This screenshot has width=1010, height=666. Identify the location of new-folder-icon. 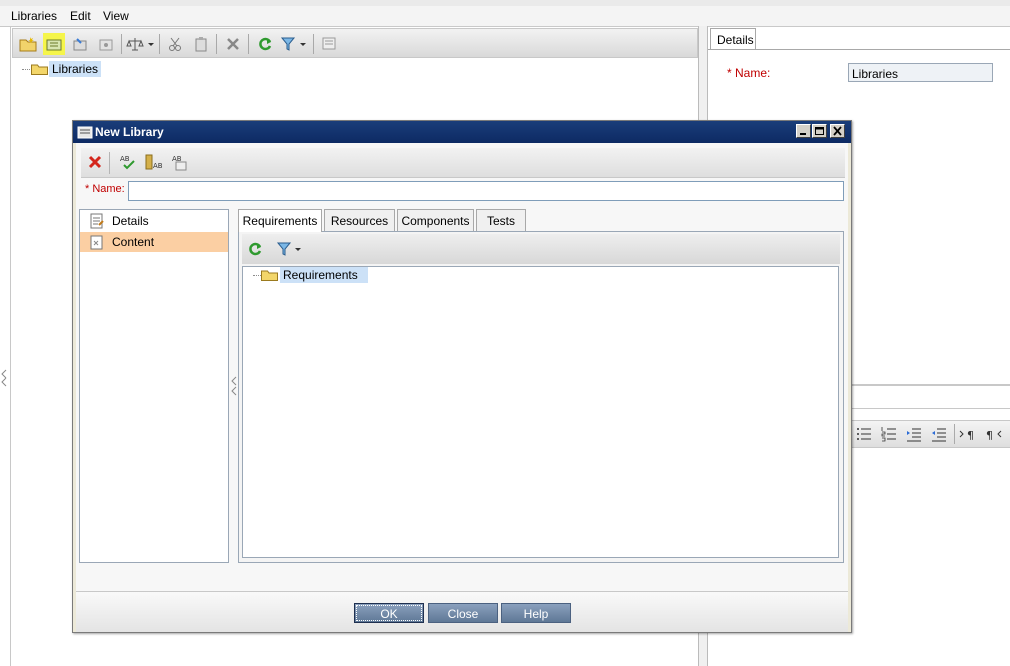
(28, 44).